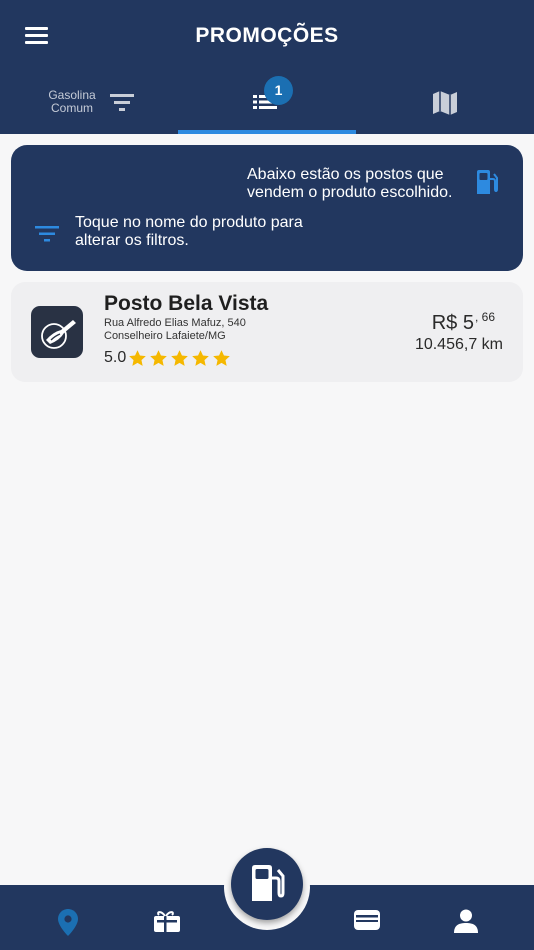 This screenshot has height=950, width=534. Describe the element at coordinates (267, 35) in the screenshot. I see `page-title: PROMOÇÕES` at that location.